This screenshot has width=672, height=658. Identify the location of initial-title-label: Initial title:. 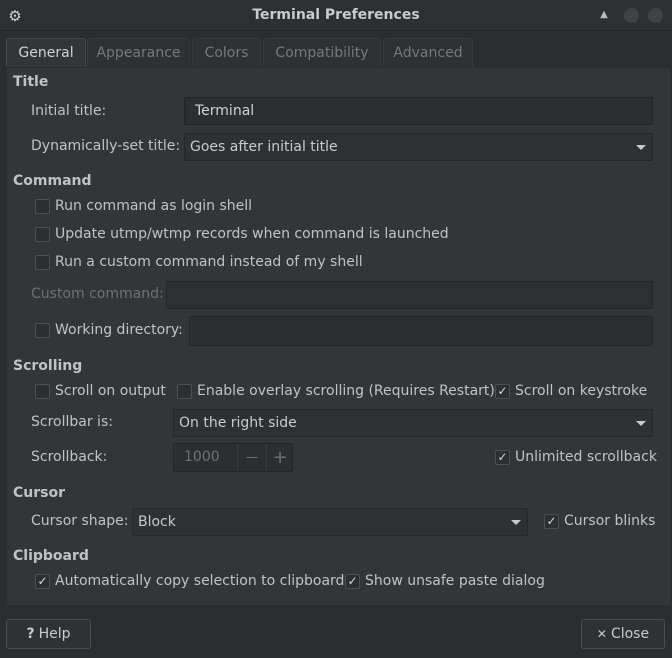
(69, 111).